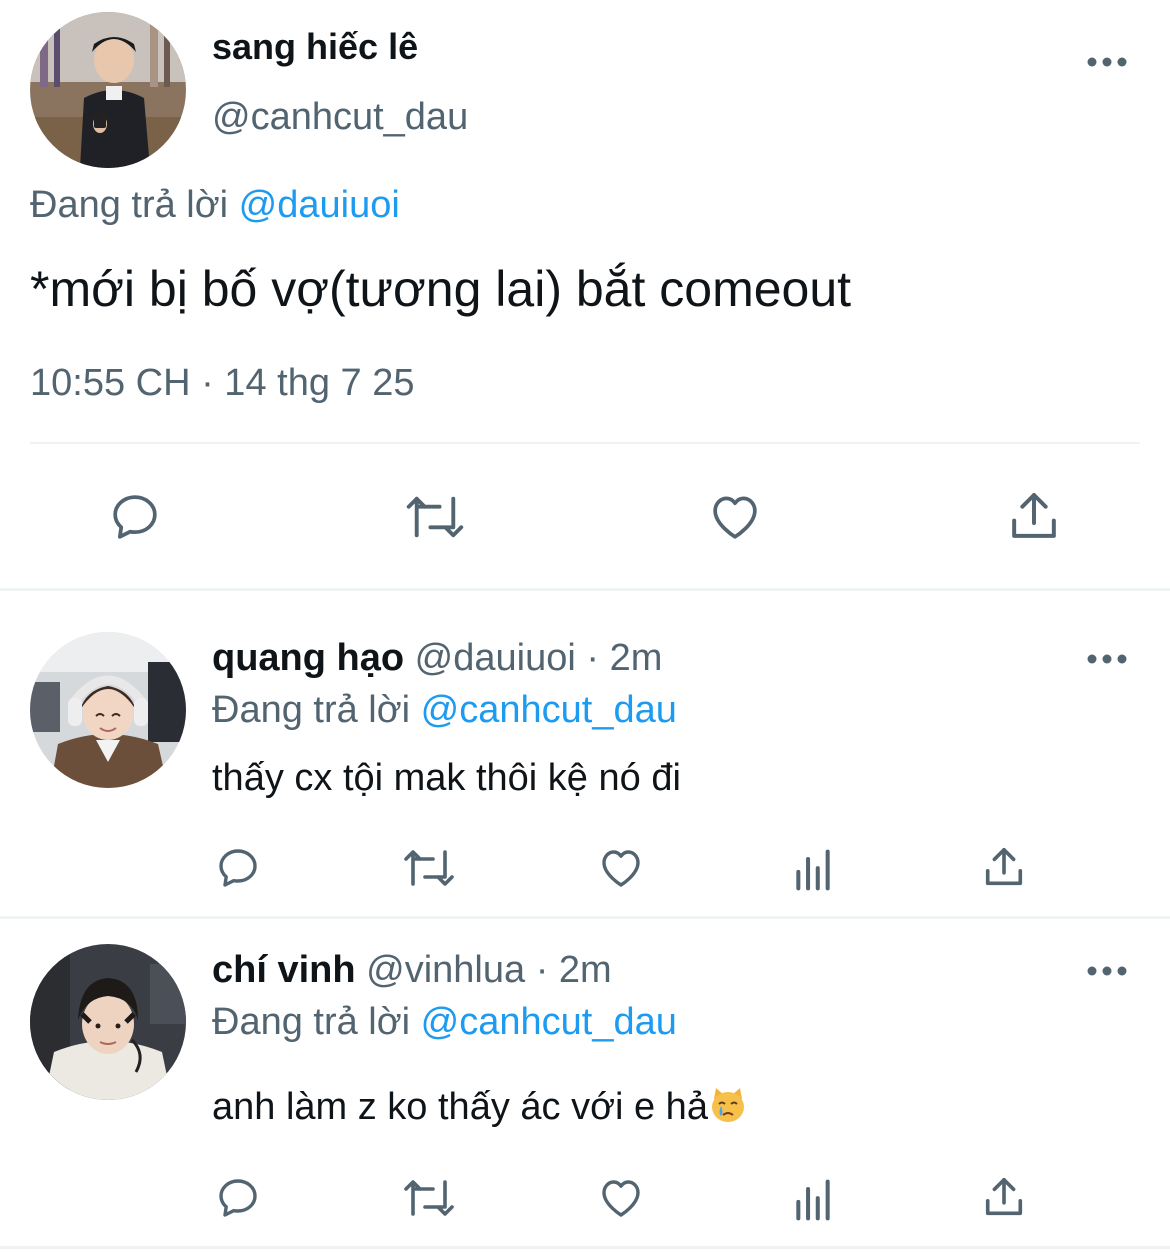  Describe the element at coordinates (284, 970) in the screenshot. I see `display-name: chí vinh` at that location.